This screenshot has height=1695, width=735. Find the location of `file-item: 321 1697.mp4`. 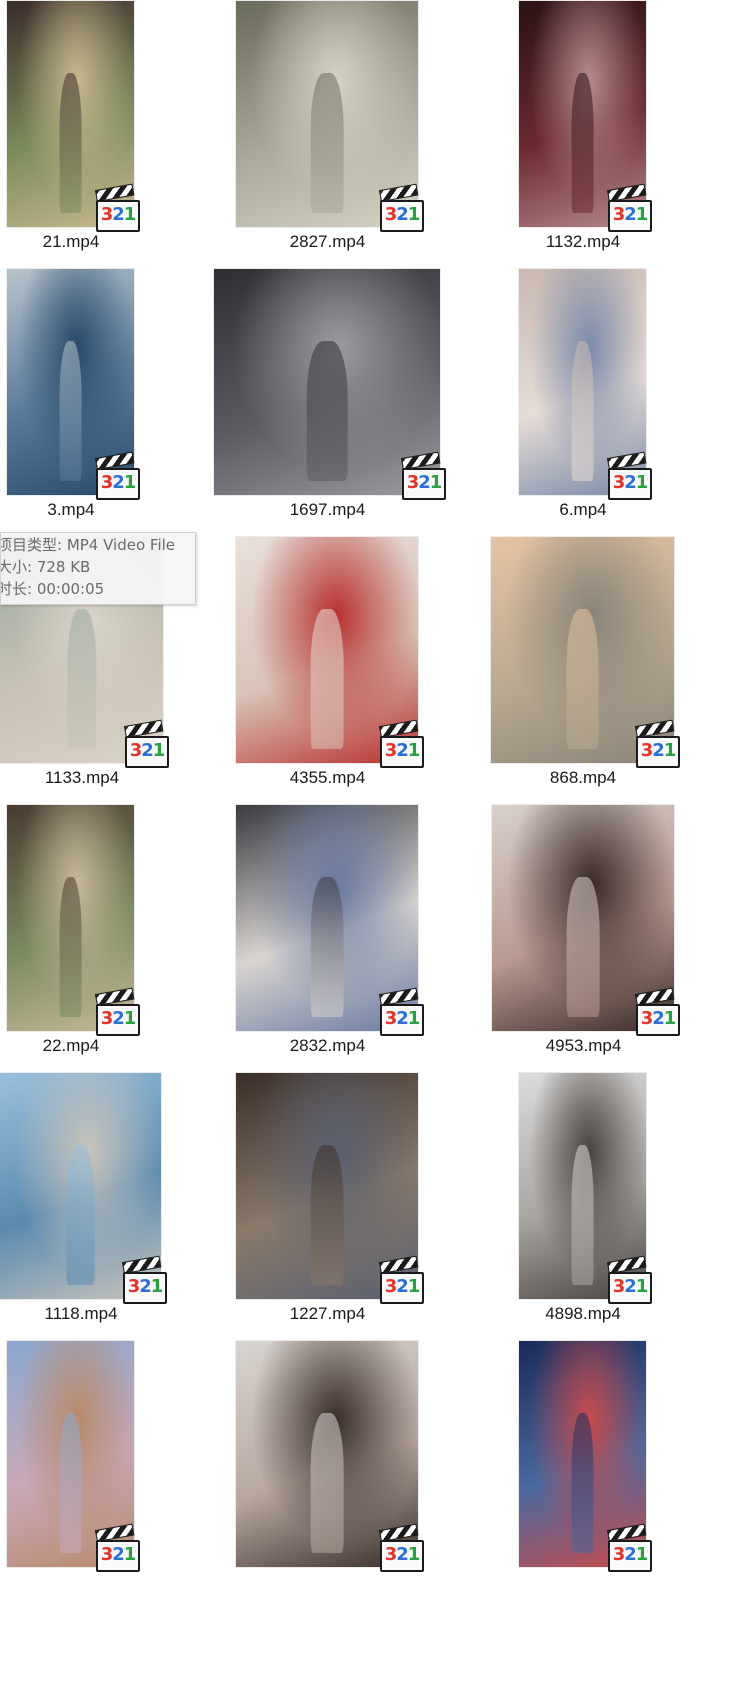

file-item: 321 1697.mp4 is located at coordinates (352, 413).